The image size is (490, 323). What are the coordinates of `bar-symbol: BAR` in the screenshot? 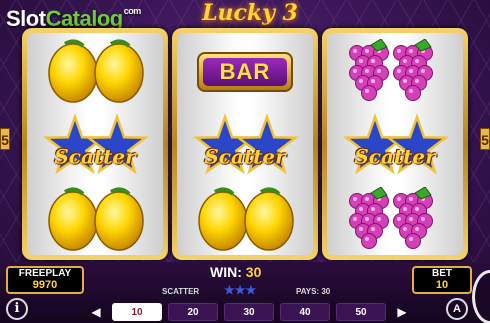 It's located at (245, 72).